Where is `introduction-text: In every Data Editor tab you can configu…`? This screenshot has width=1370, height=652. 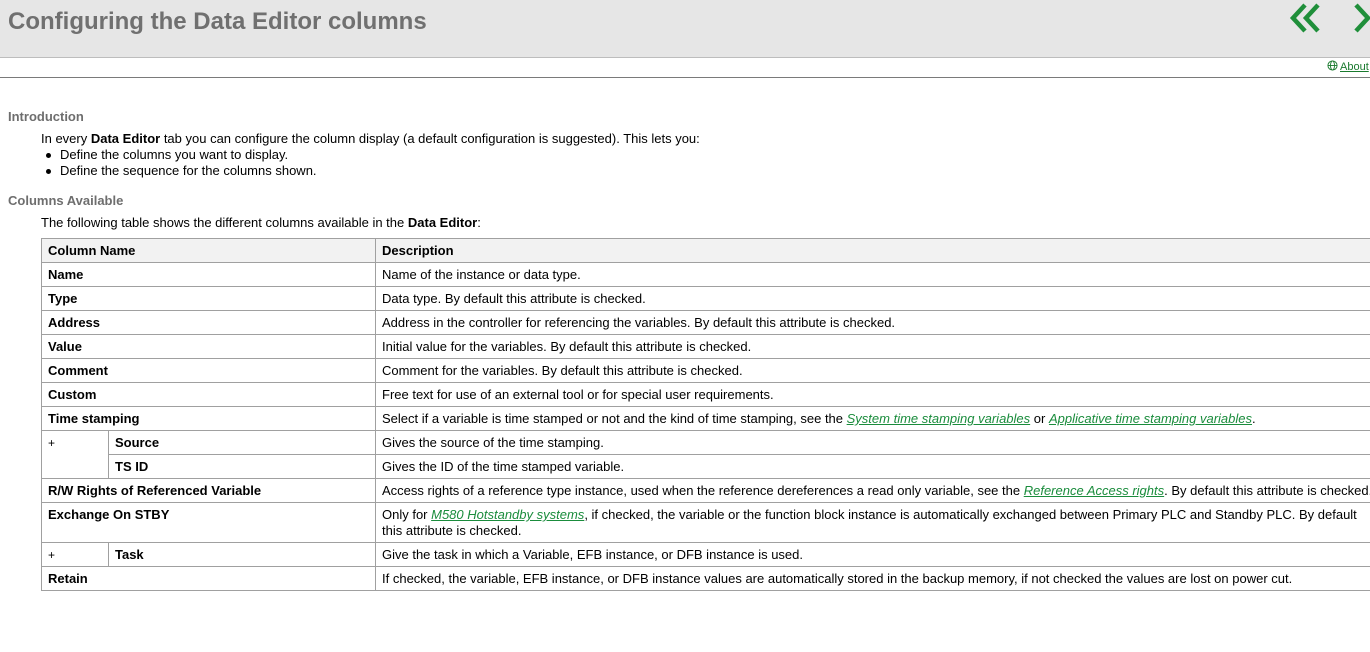
introduction-text: In every Data Editor tab you can configu… is located at coordinates (370, 138).